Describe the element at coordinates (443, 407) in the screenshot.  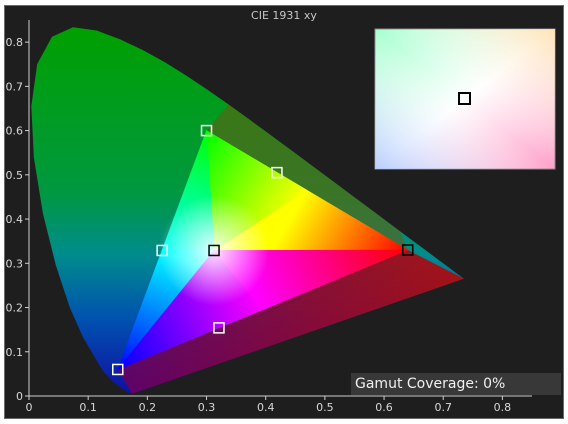
I see `x-tick-label: 0.7` at that location.